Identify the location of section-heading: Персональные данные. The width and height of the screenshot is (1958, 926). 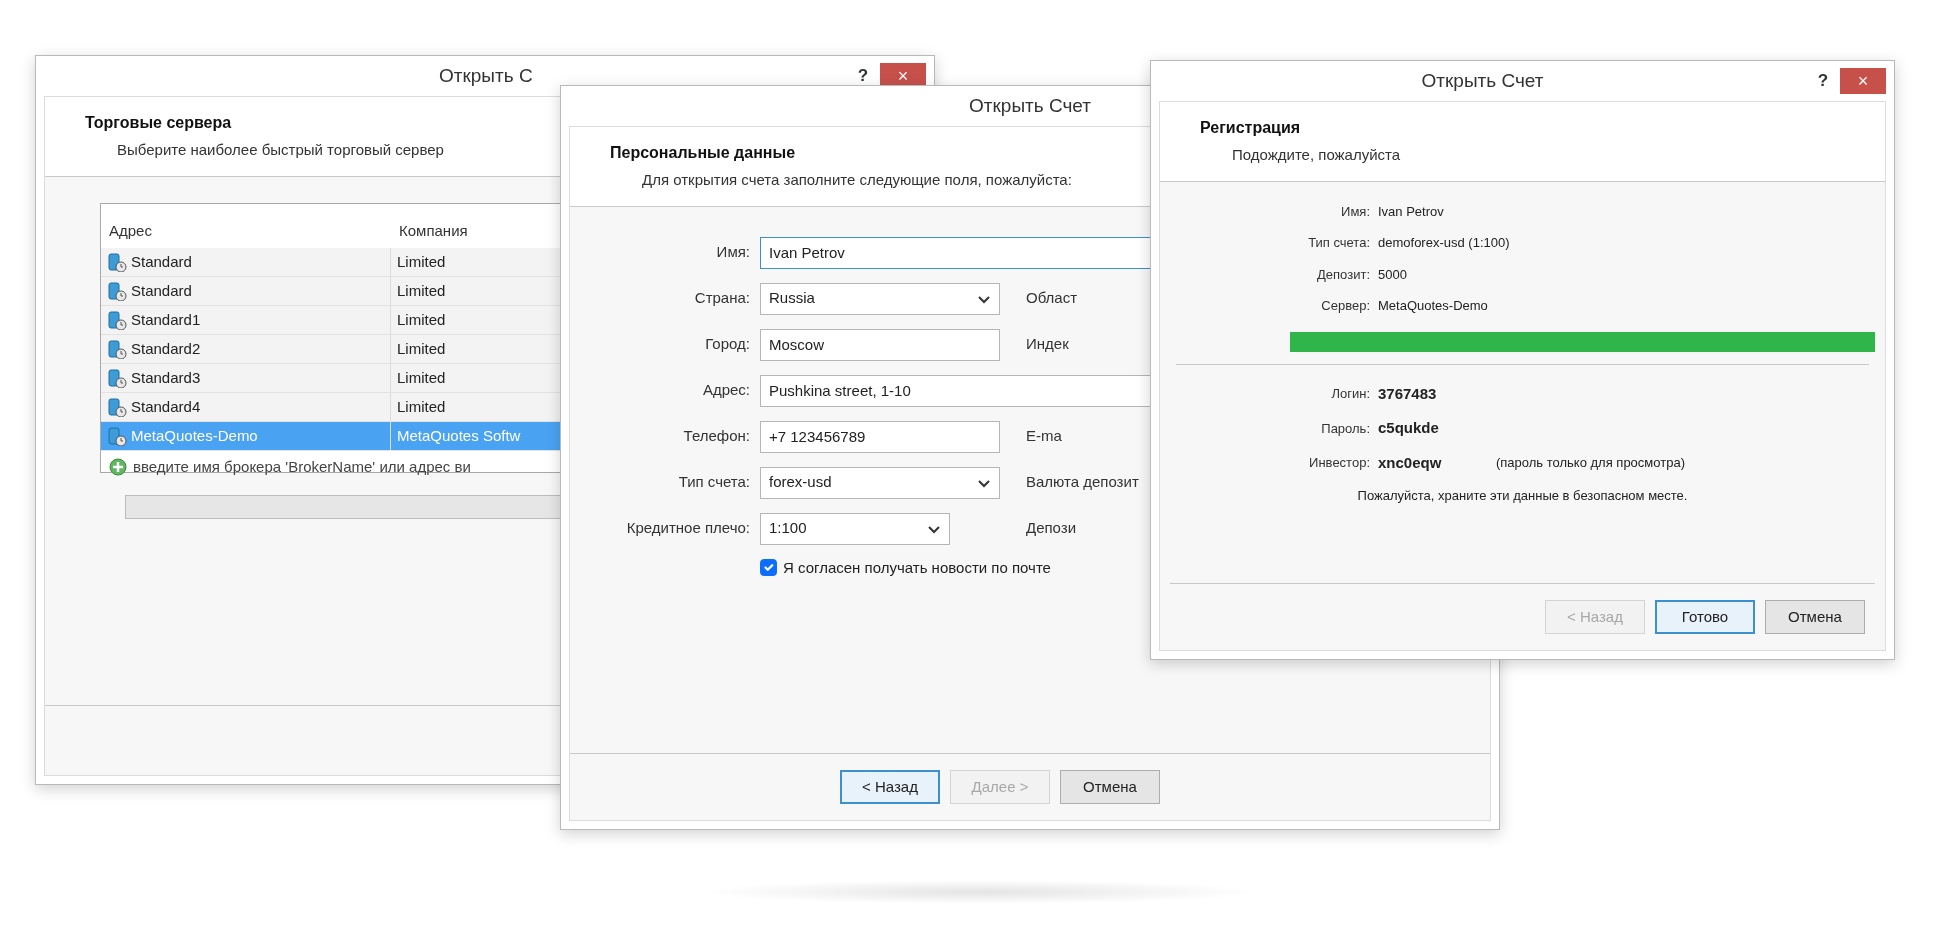
(703, 153).